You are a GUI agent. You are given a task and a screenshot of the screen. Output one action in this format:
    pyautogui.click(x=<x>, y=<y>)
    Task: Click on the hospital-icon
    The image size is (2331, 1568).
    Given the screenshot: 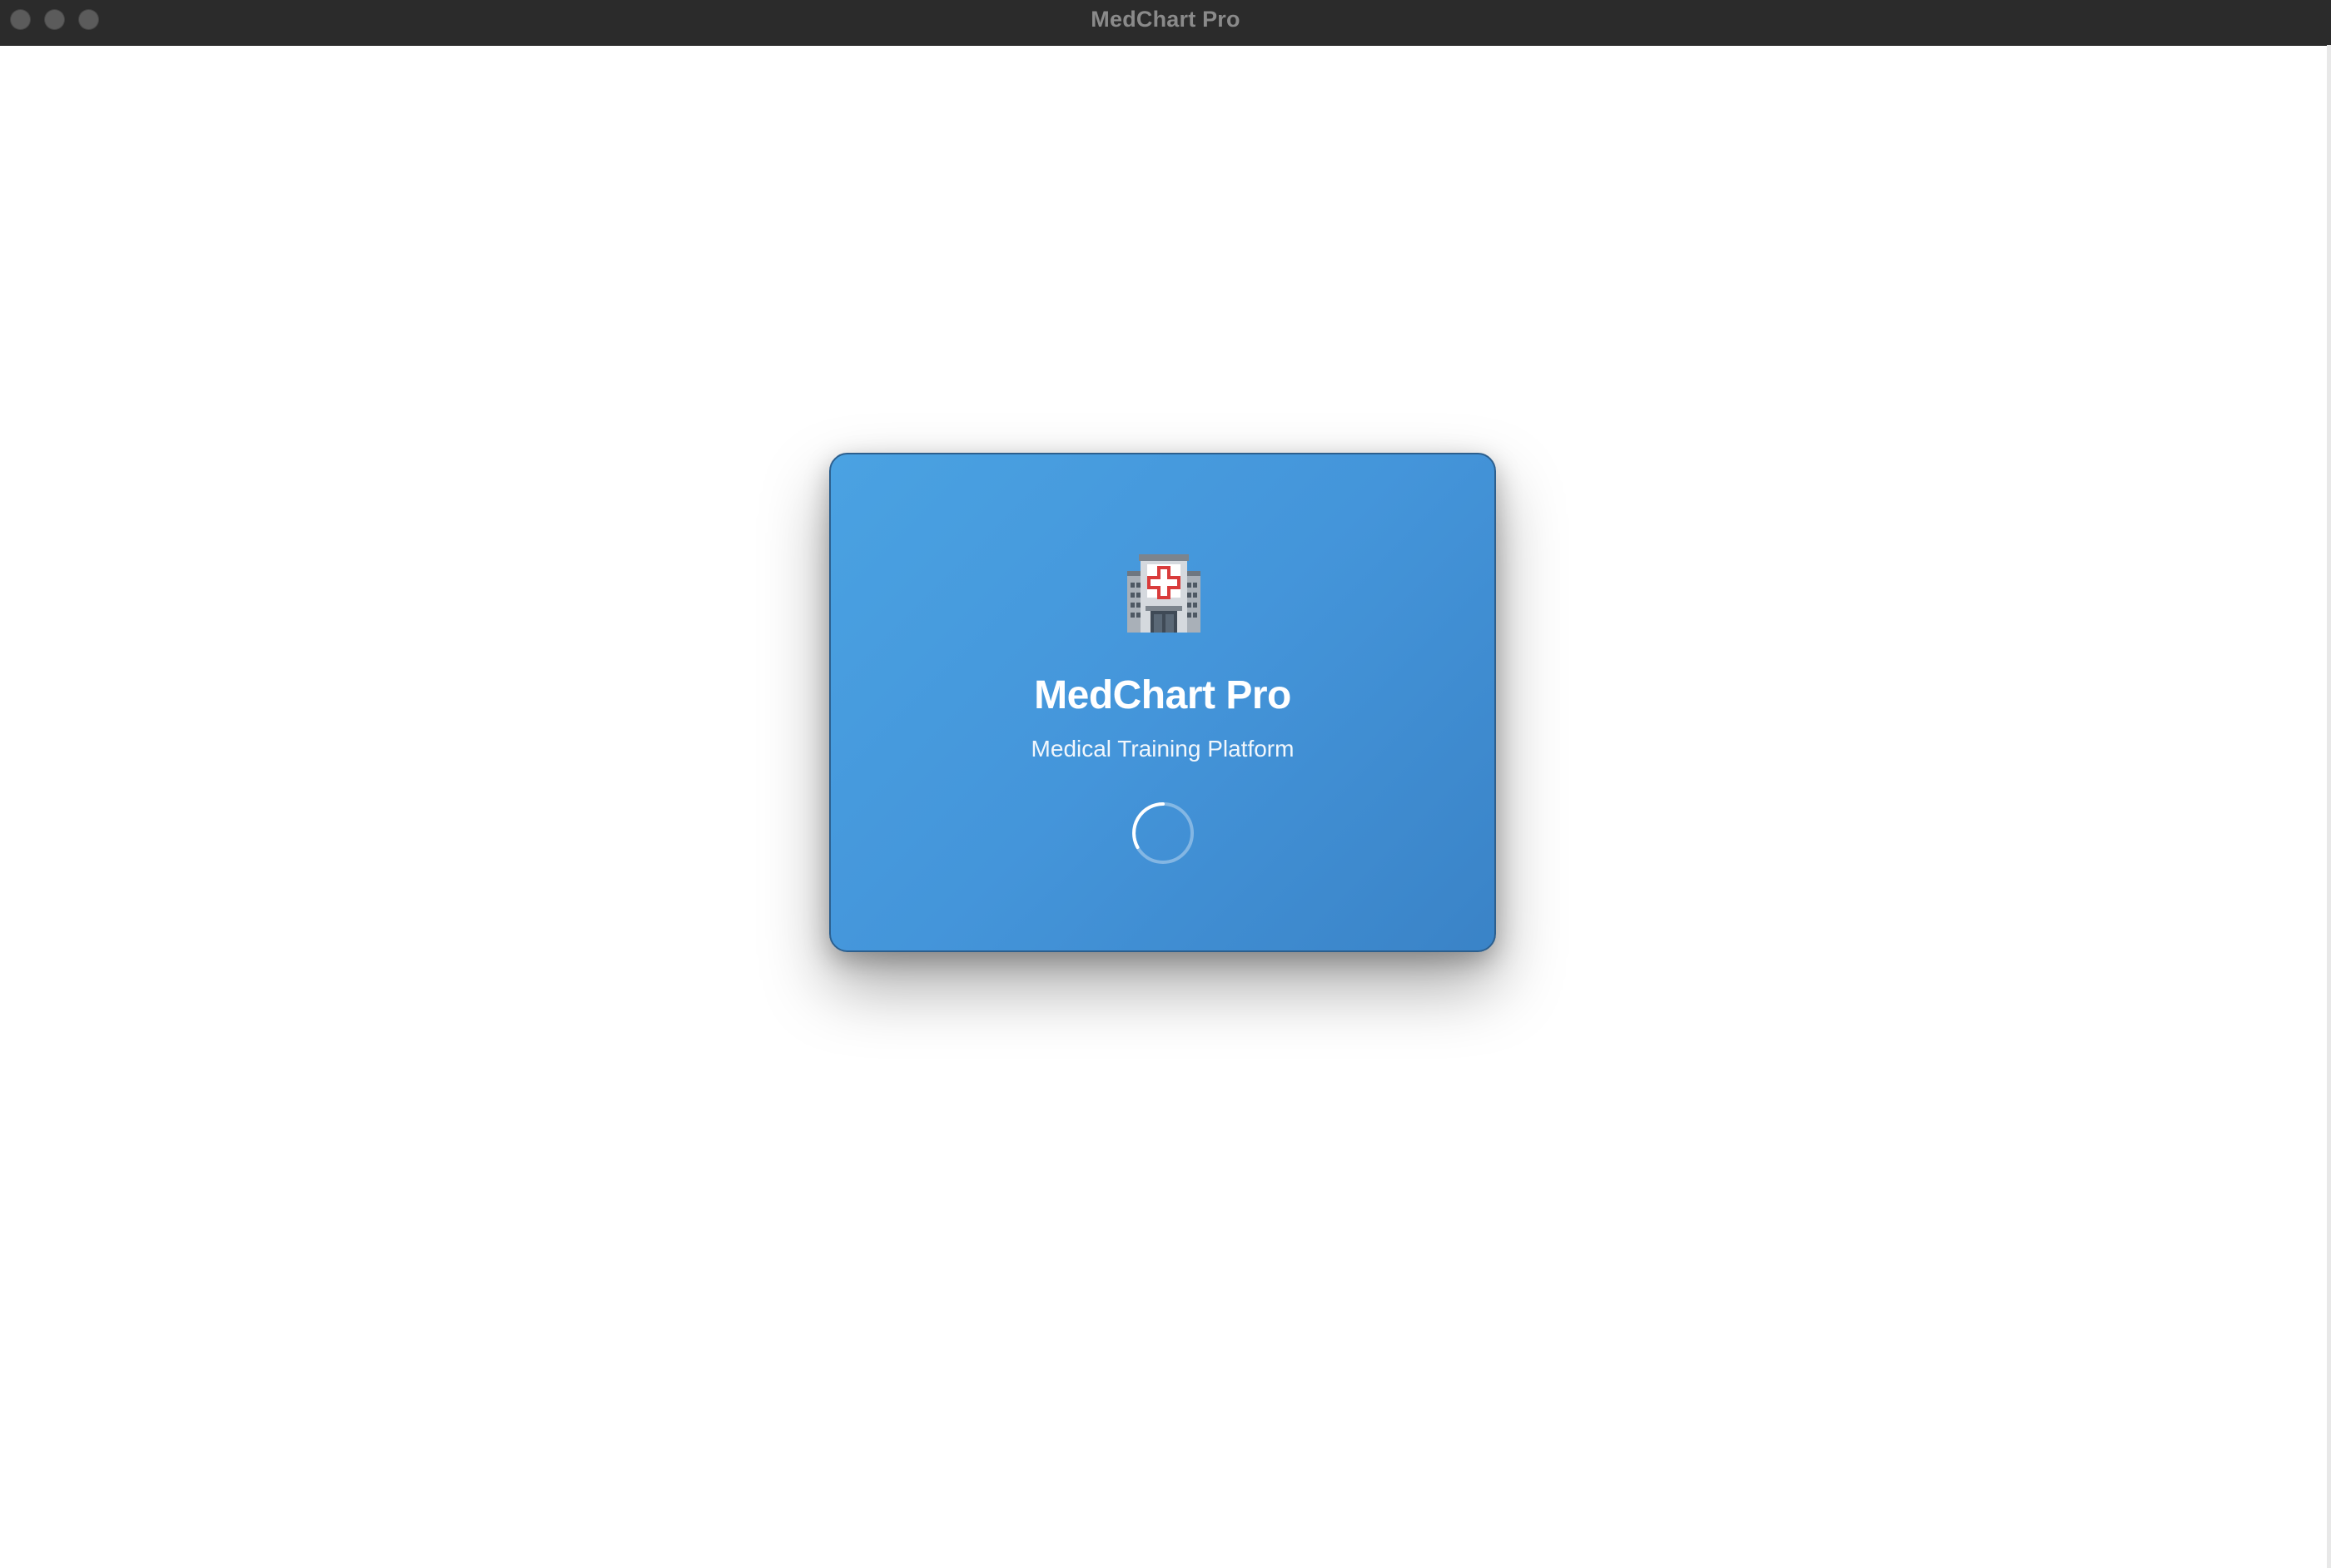 What is the action you would take?
    pyautogui.click(x=1163, y=593)
    